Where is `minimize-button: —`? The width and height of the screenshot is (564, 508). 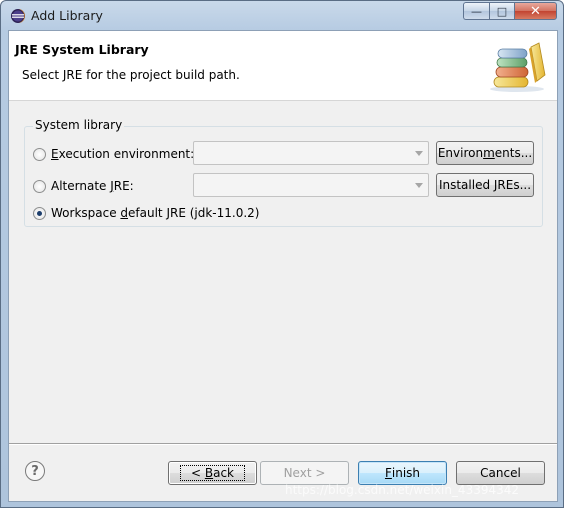 minimize-button: — is located at coordinates (476, 11).